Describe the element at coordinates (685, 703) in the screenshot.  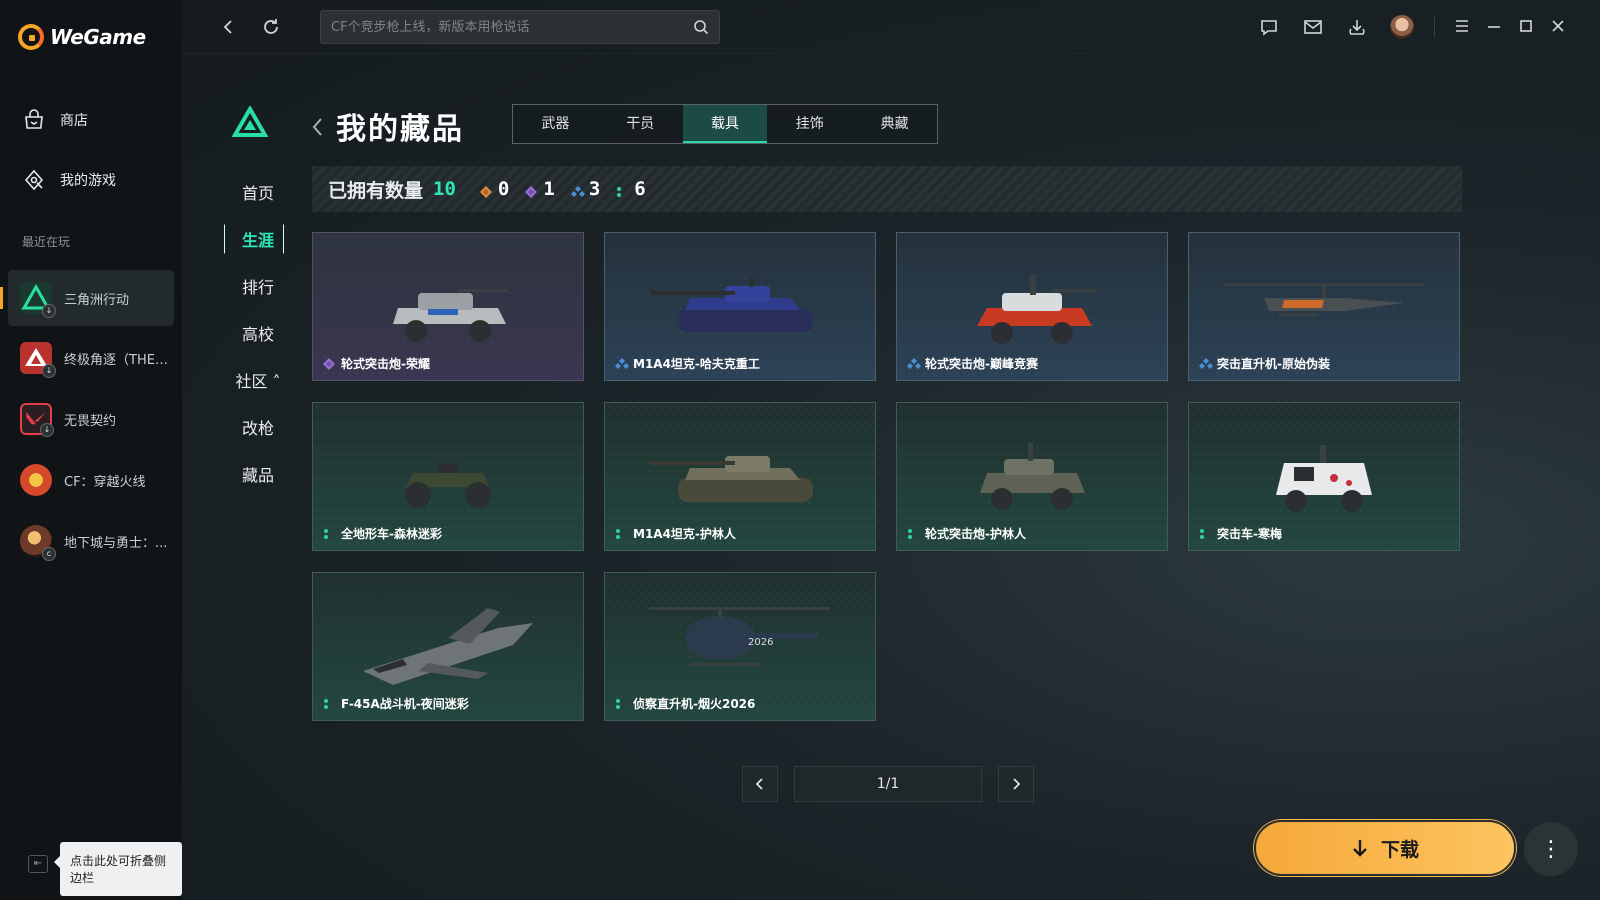
I see `item-name: 侦察直升机-烟火2026` at that location.